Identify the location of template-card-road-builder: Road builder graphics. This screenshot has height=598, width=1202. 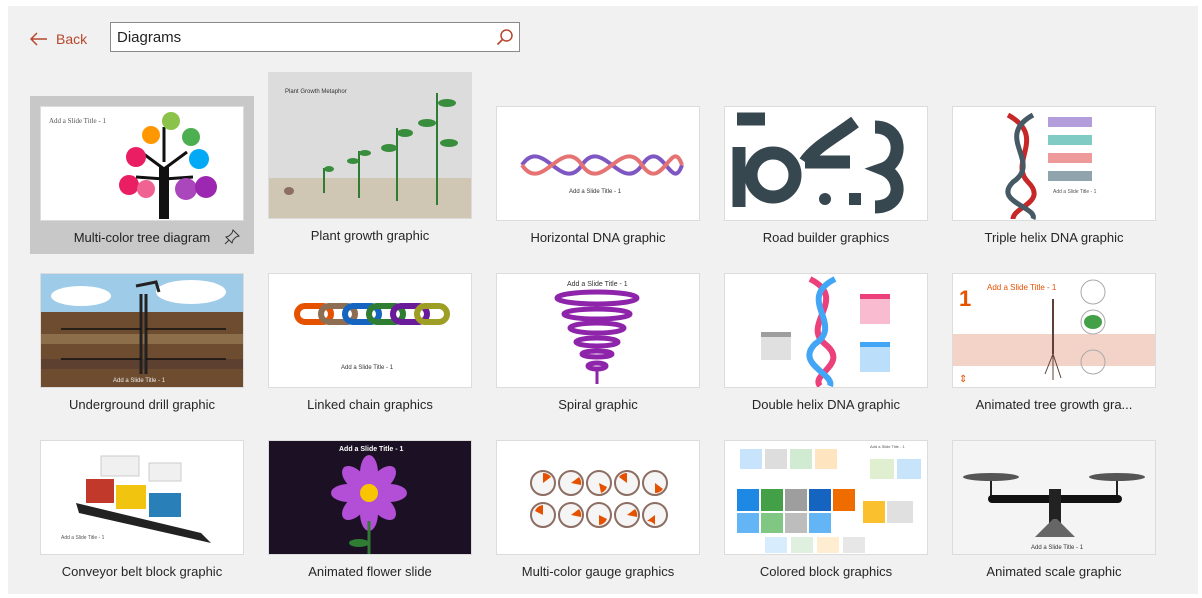
(826, 175).